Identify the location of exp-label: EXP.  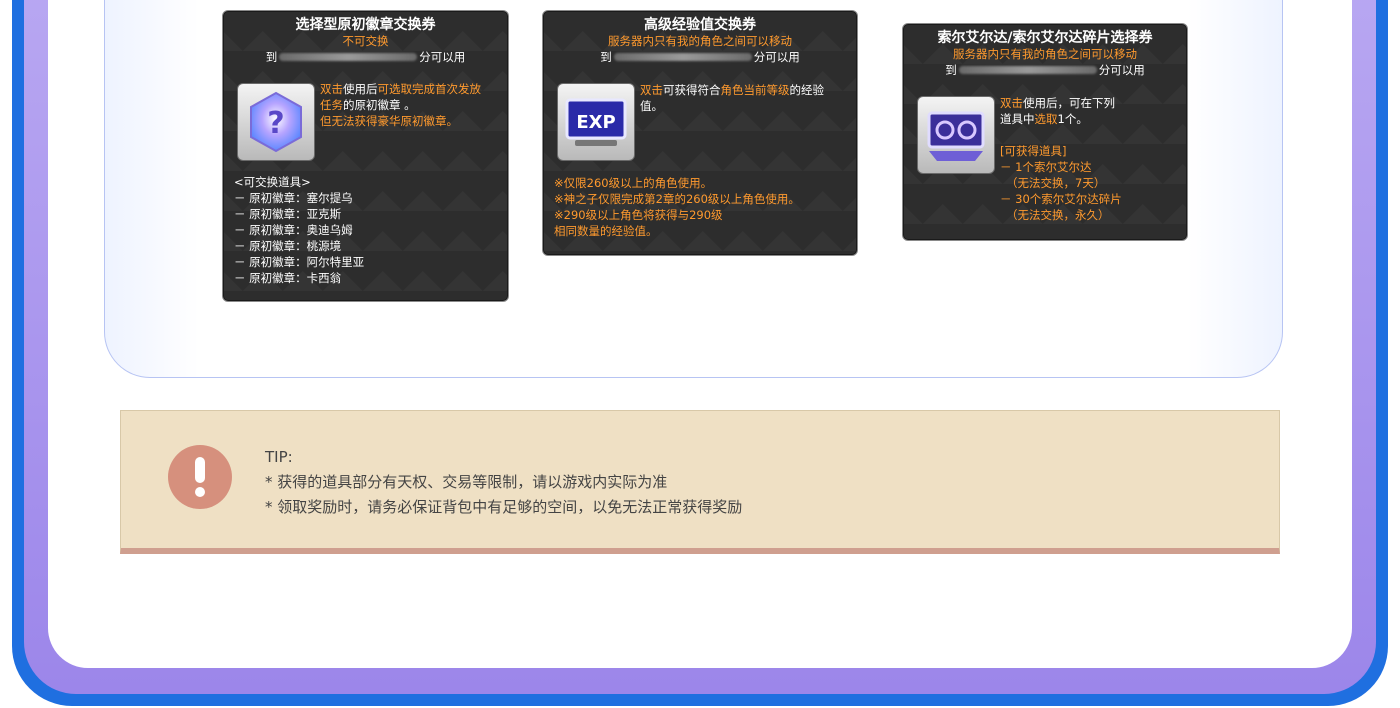
(595, 122).